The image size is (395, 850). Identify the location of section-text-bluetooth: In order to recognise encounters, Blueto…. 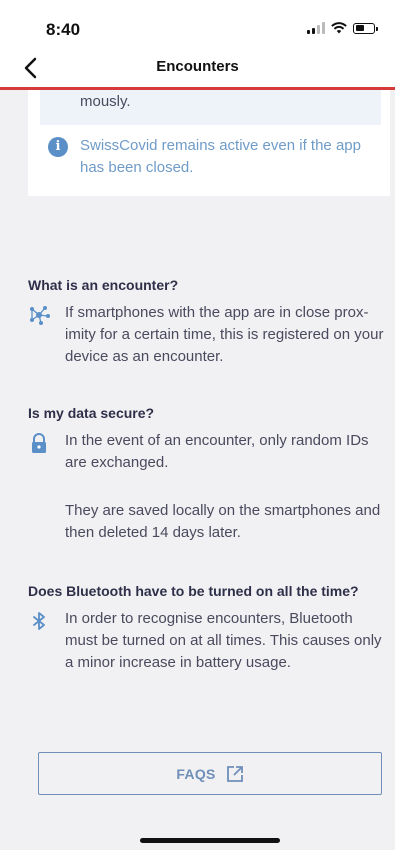
(223, 640).